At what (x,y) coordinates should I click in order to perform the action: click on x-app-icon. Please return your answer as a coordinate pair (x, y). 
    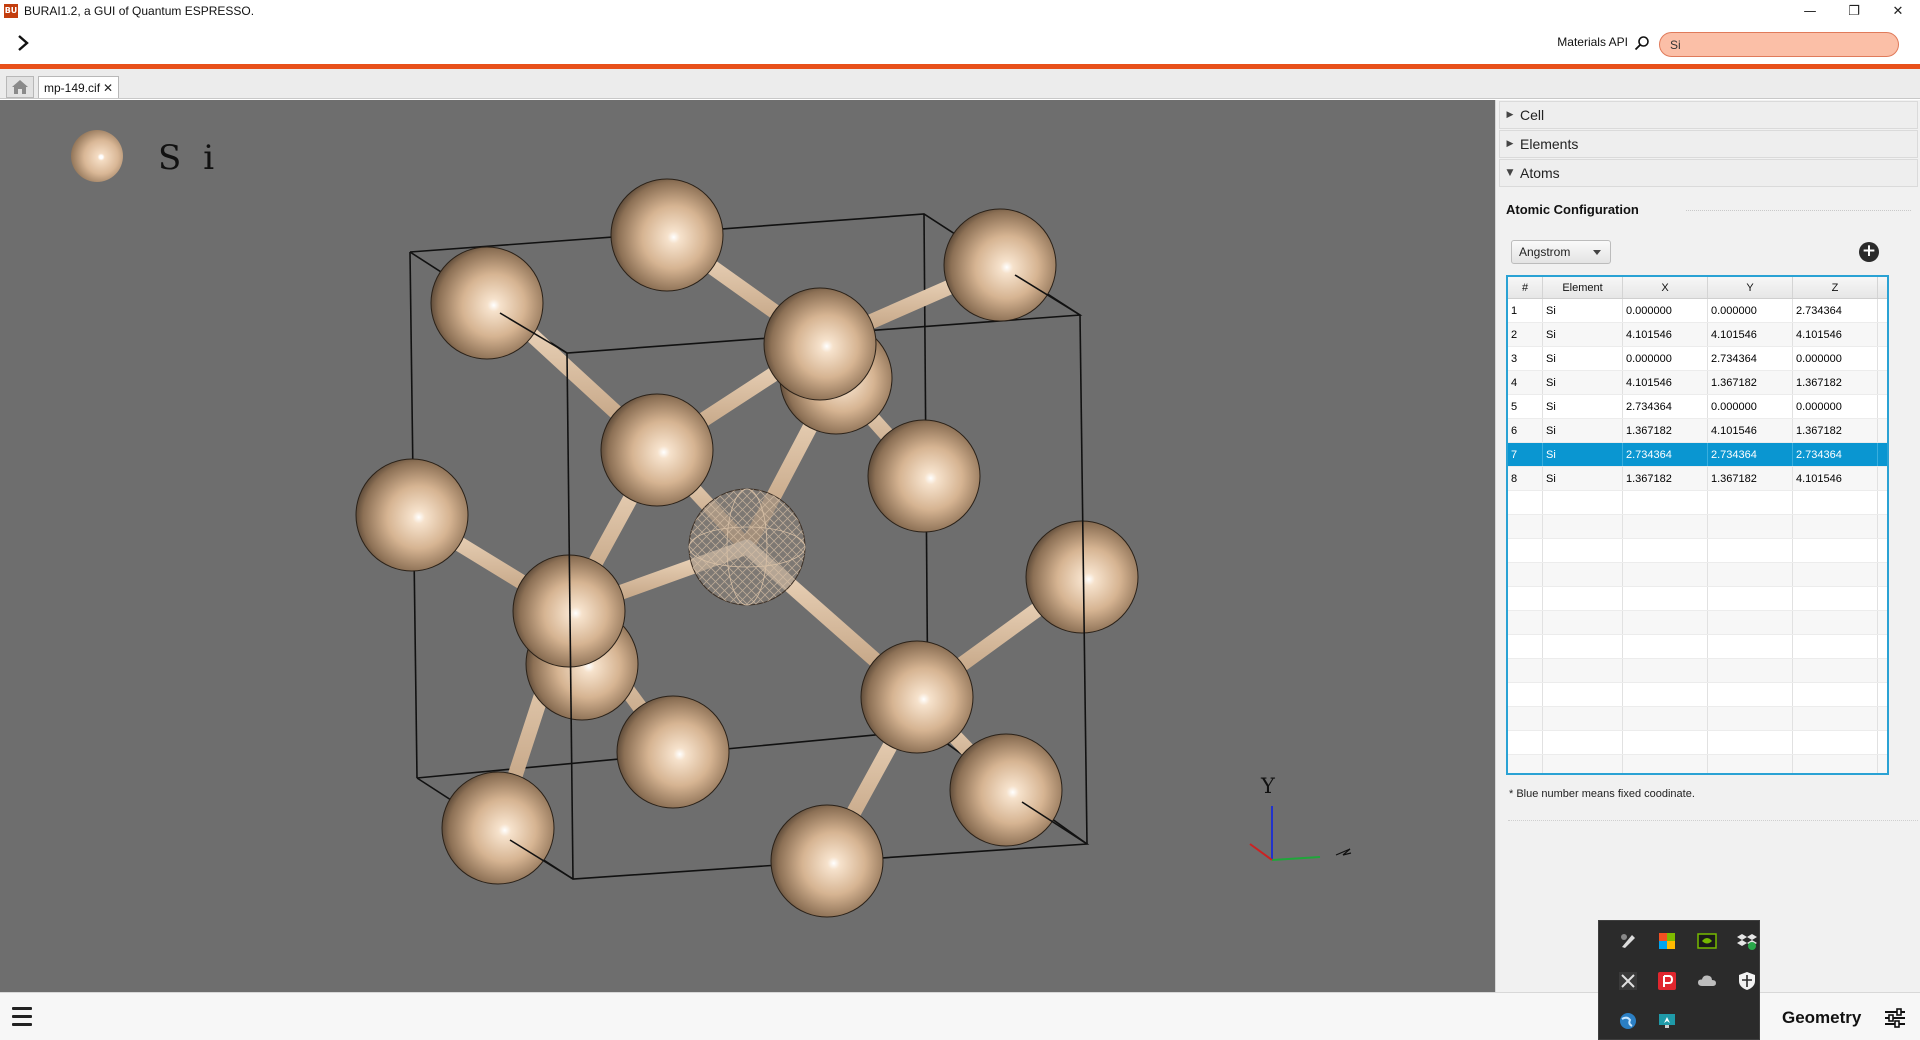
    Looking at the image, I should click on (1628, 981).